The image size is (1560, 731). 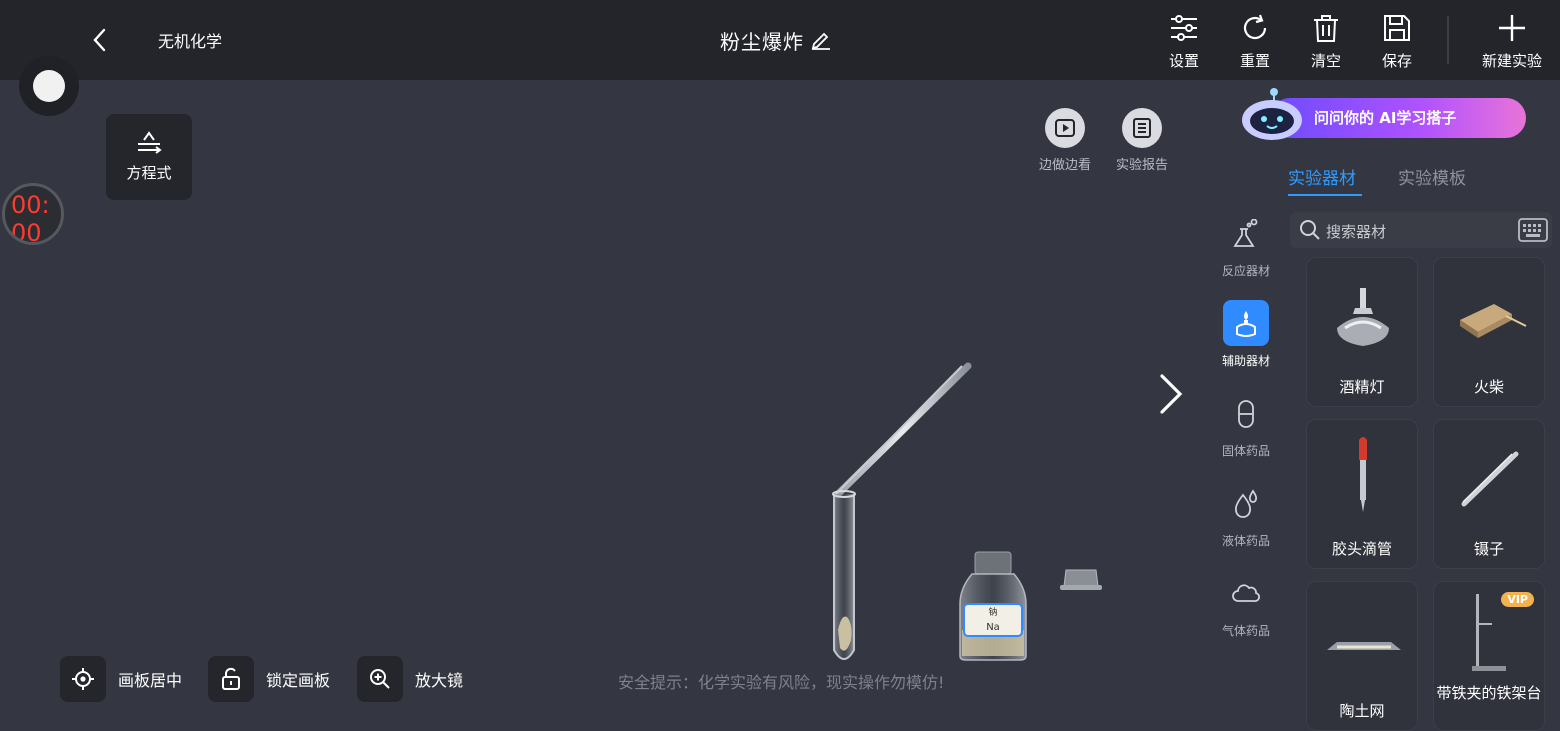 I want to click on bottle-label-formula: Na, so click(x=993, y=627).